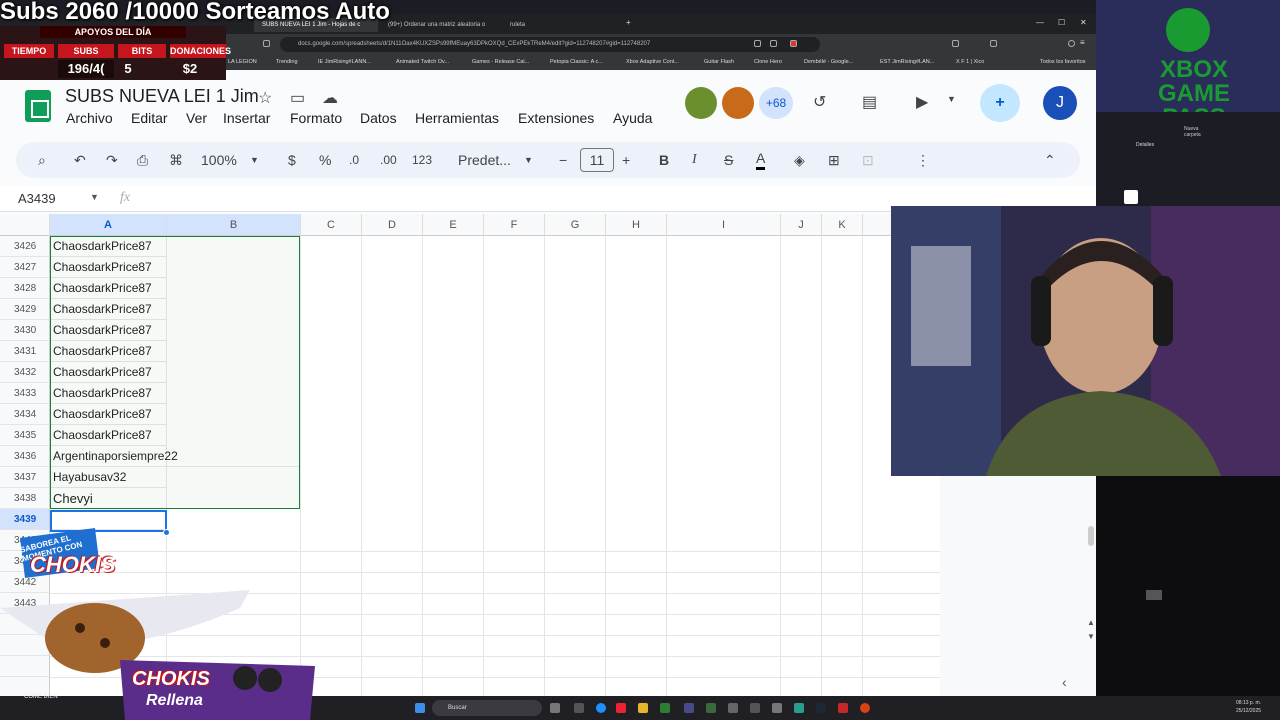 The image size is (1280, 720). Describe the element at coordinates (142, 160) in the screenshot. I see `print-icon: ⎙` at that location.